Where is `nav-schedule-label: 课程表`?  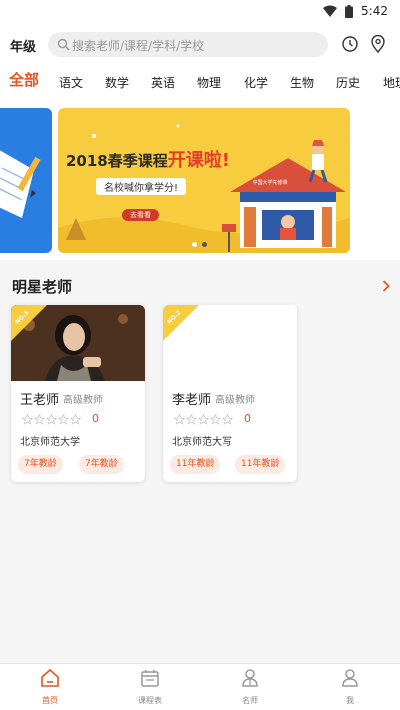
nav-schedule-label: 课程表 is located at coordinates (150, 700).